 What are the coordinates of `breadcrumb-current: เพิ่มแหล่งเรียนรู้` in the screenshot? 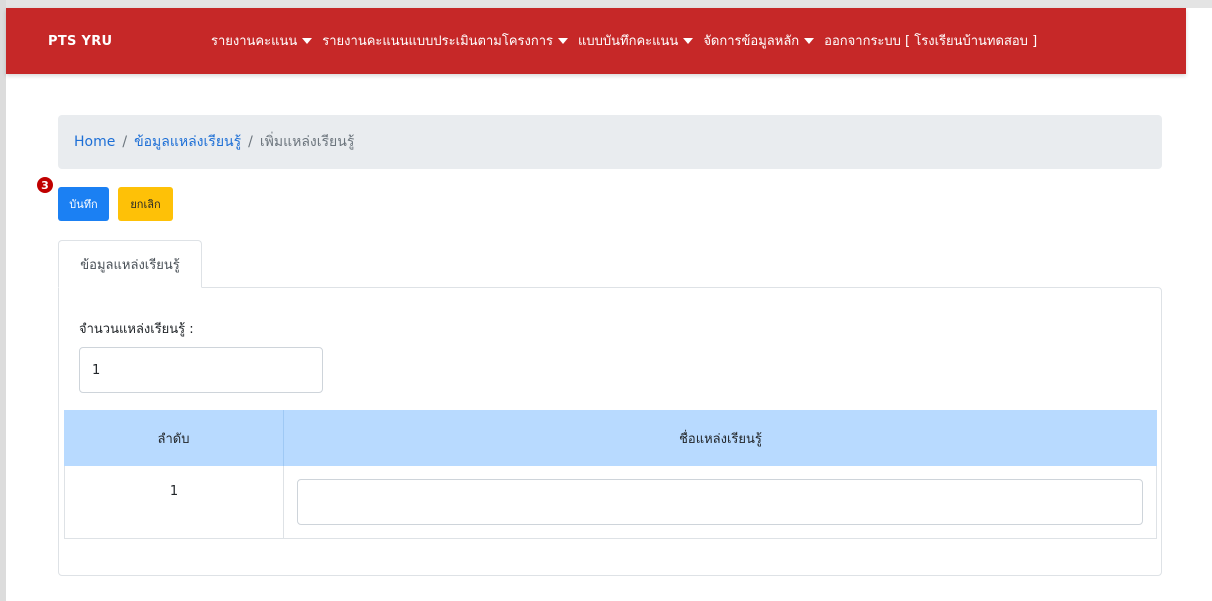 It's located at (307, 142).